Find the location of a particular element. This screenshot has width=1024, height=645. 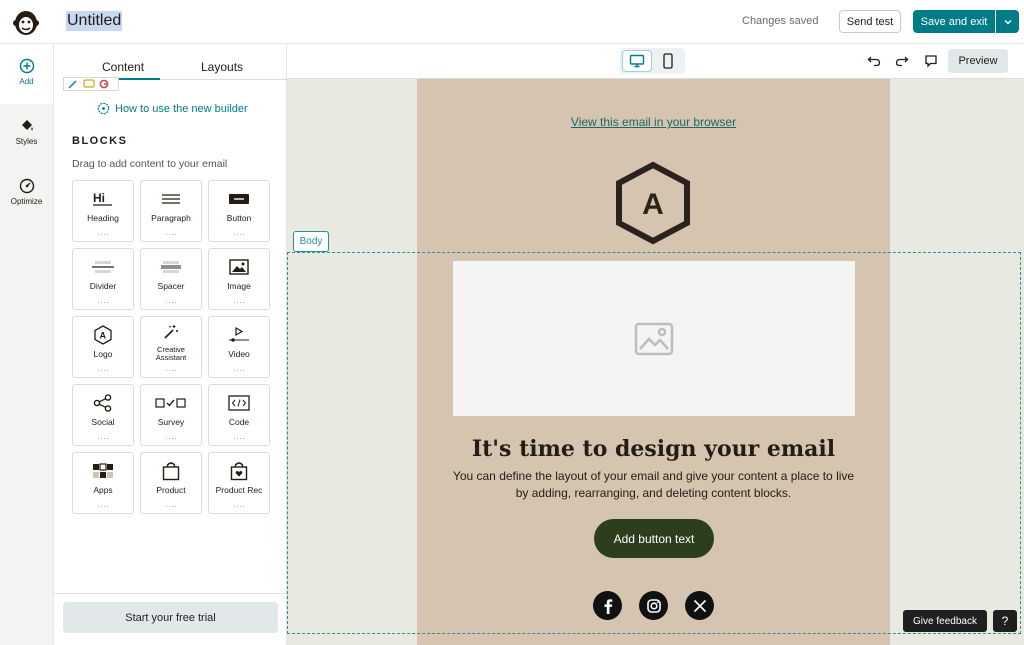

block-creative-assistant: Creative Assistant is located at coordinates (171, 347).